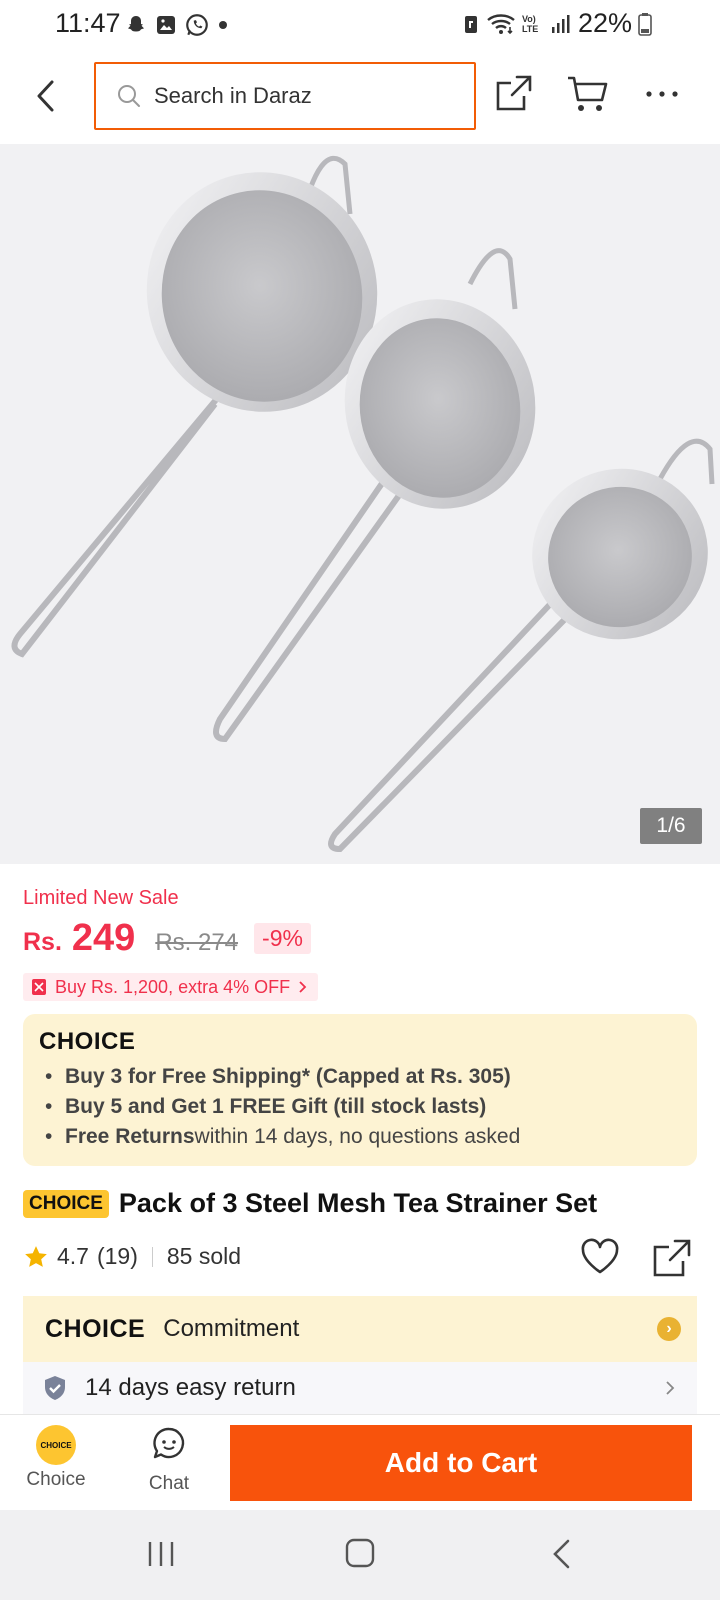  What do you see at coordinates (672, 1258) in the screenshot?
I see `share-product-icon` at bounding box center [672, 1258].